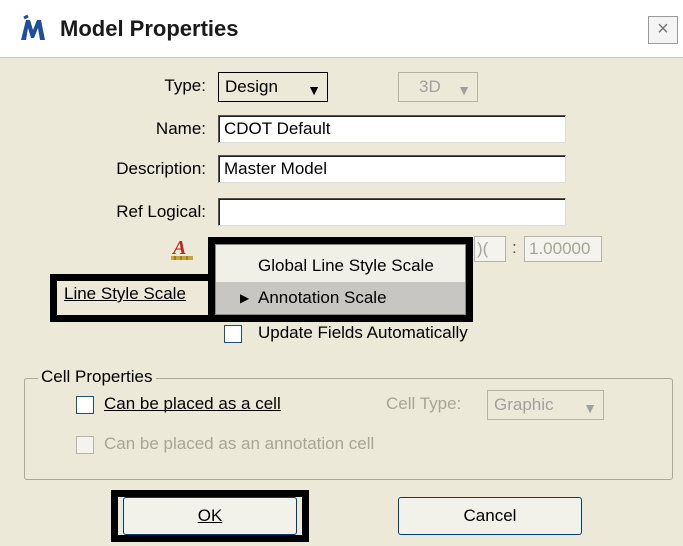 The width and height of the screenshot is (683, 546). I want to click on placed-as-cell-checkbox, so click(85, 405).